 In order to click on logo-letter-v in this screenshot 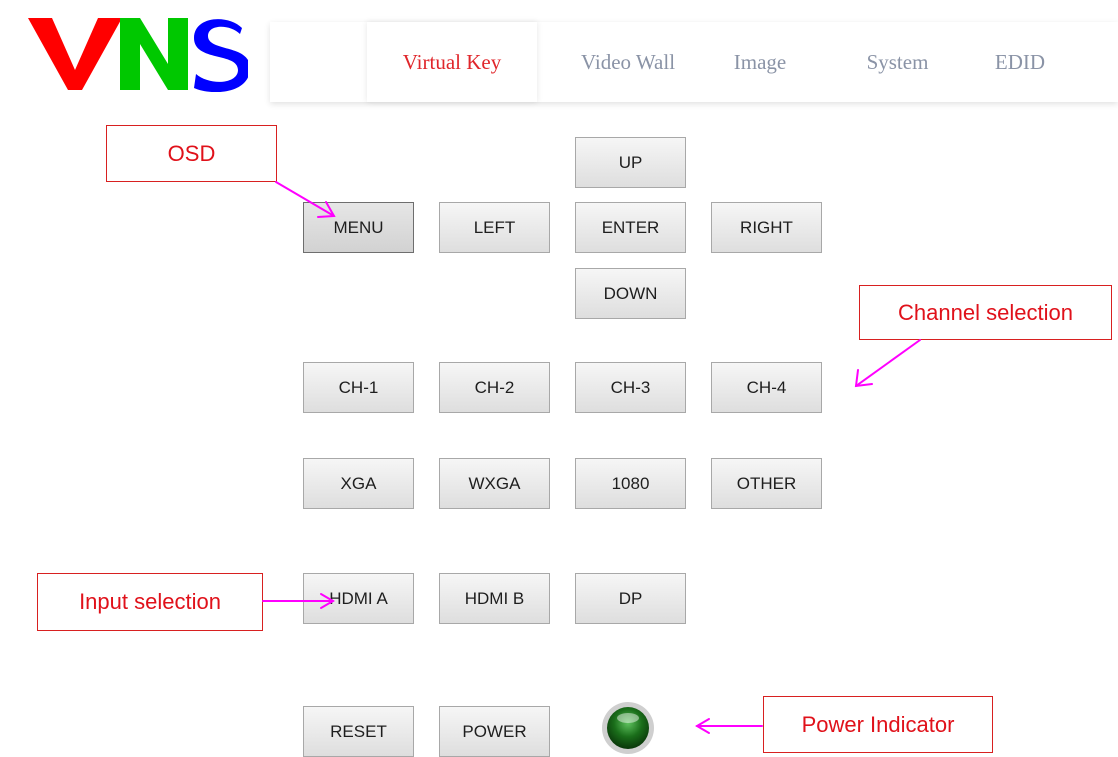, I will do `click(75, 54)`.